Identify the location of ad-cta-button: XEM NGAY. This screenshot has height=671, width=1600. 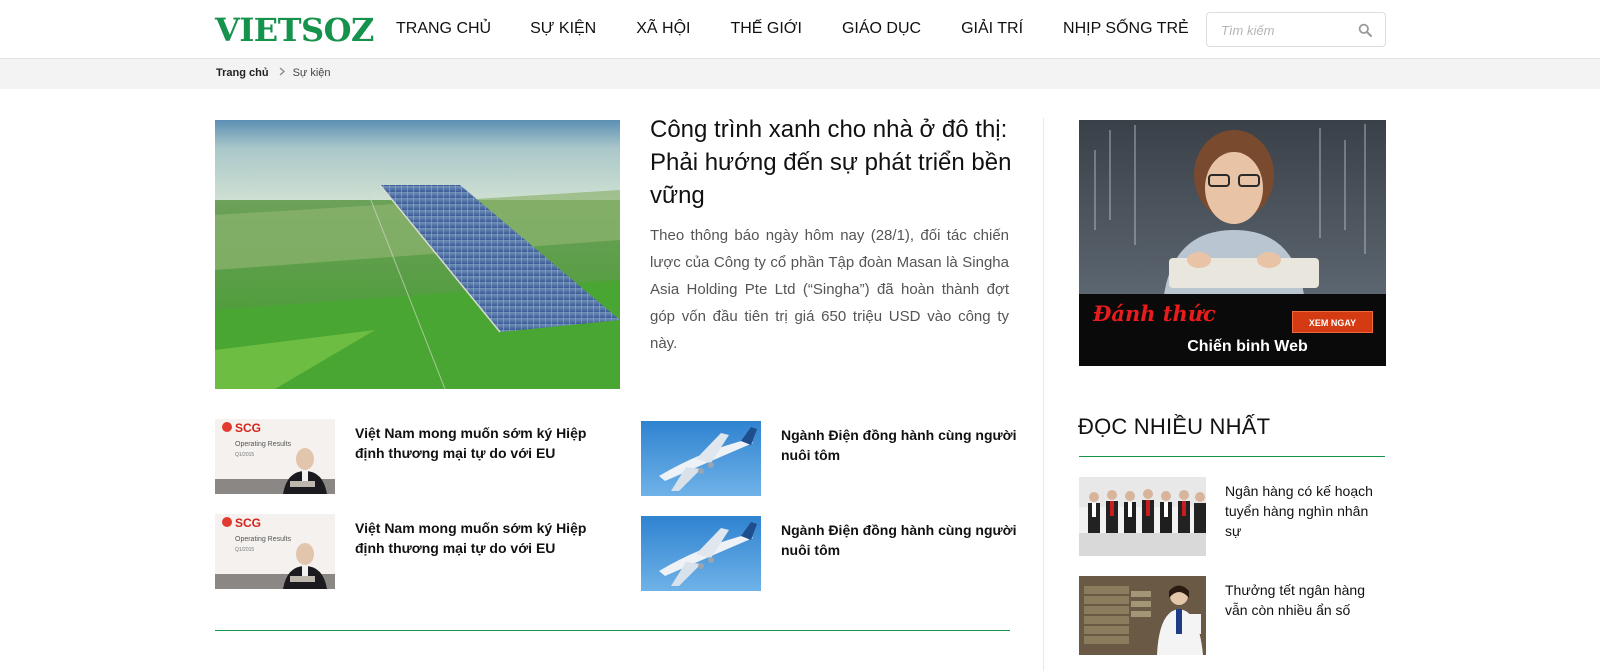
(1332, 322).